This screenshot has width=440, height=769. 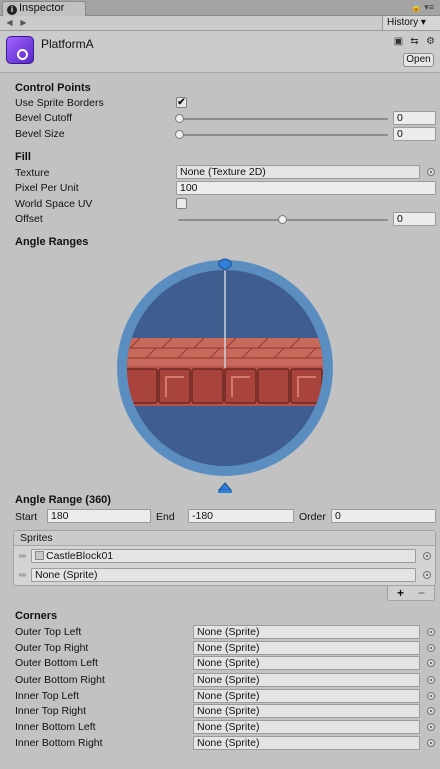 I want to click on sprites-list-header: Sprites, so click(x=224, y=538).